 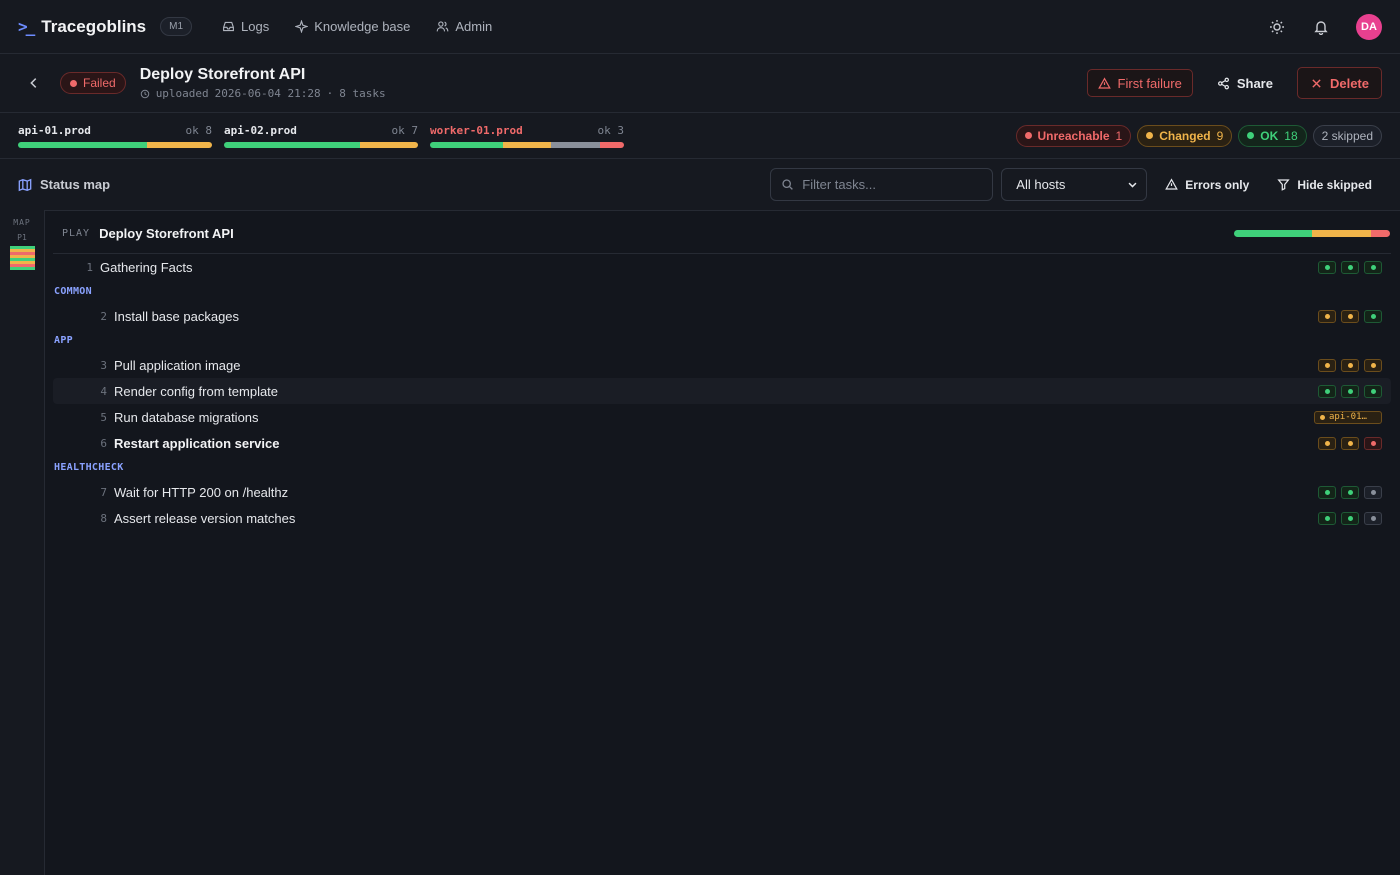 I want to click on warning-icon, so click(x=1104, y=82).